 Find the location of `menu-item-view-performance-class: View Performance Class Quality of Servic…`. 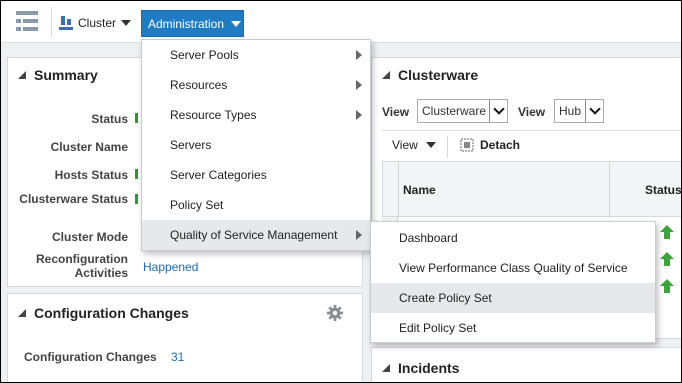

menu-item-view-performance-class: View Performance Class Quality of Servic… is located at coordinates (513, 268).